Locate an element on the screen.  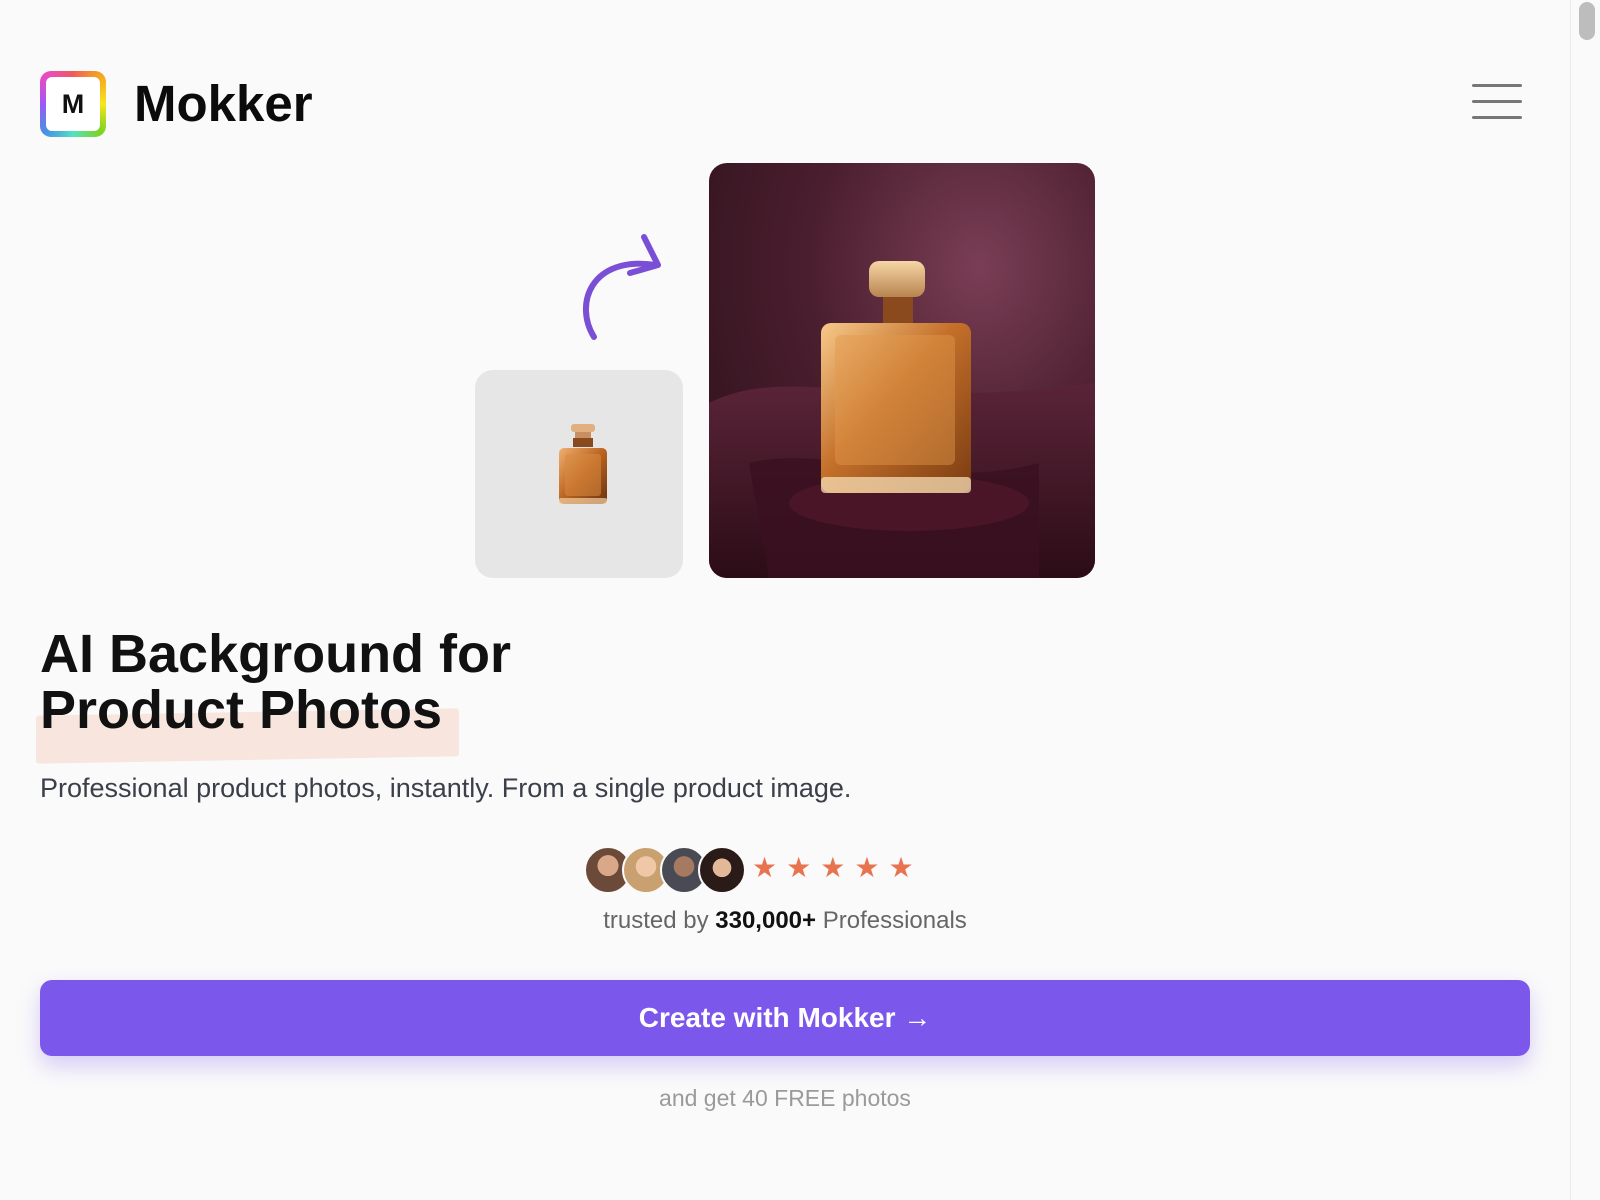
brand-name: Mokker is located at coordinates (223, 104).